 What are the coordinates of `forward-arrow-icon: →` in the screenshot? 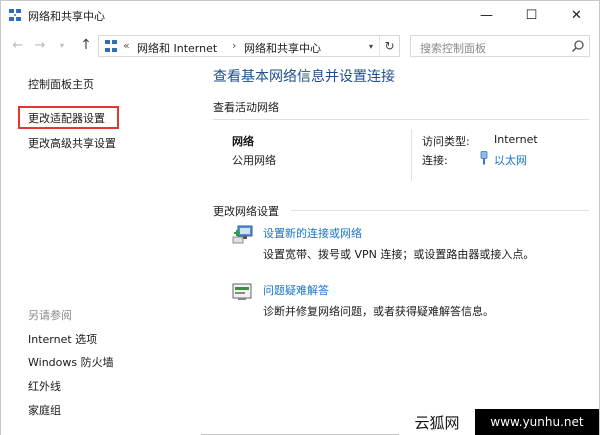 It's located at (40, 45).